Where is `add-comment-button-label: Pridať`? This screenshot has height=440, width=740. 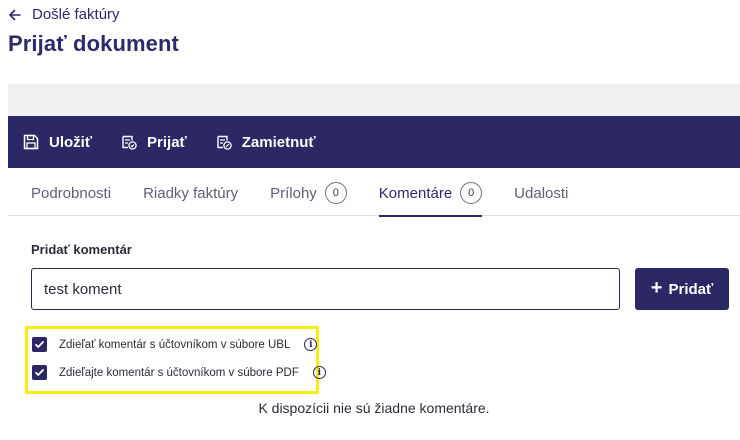 add-comment-button-label: Pridať is located at coordinates (691, 289).